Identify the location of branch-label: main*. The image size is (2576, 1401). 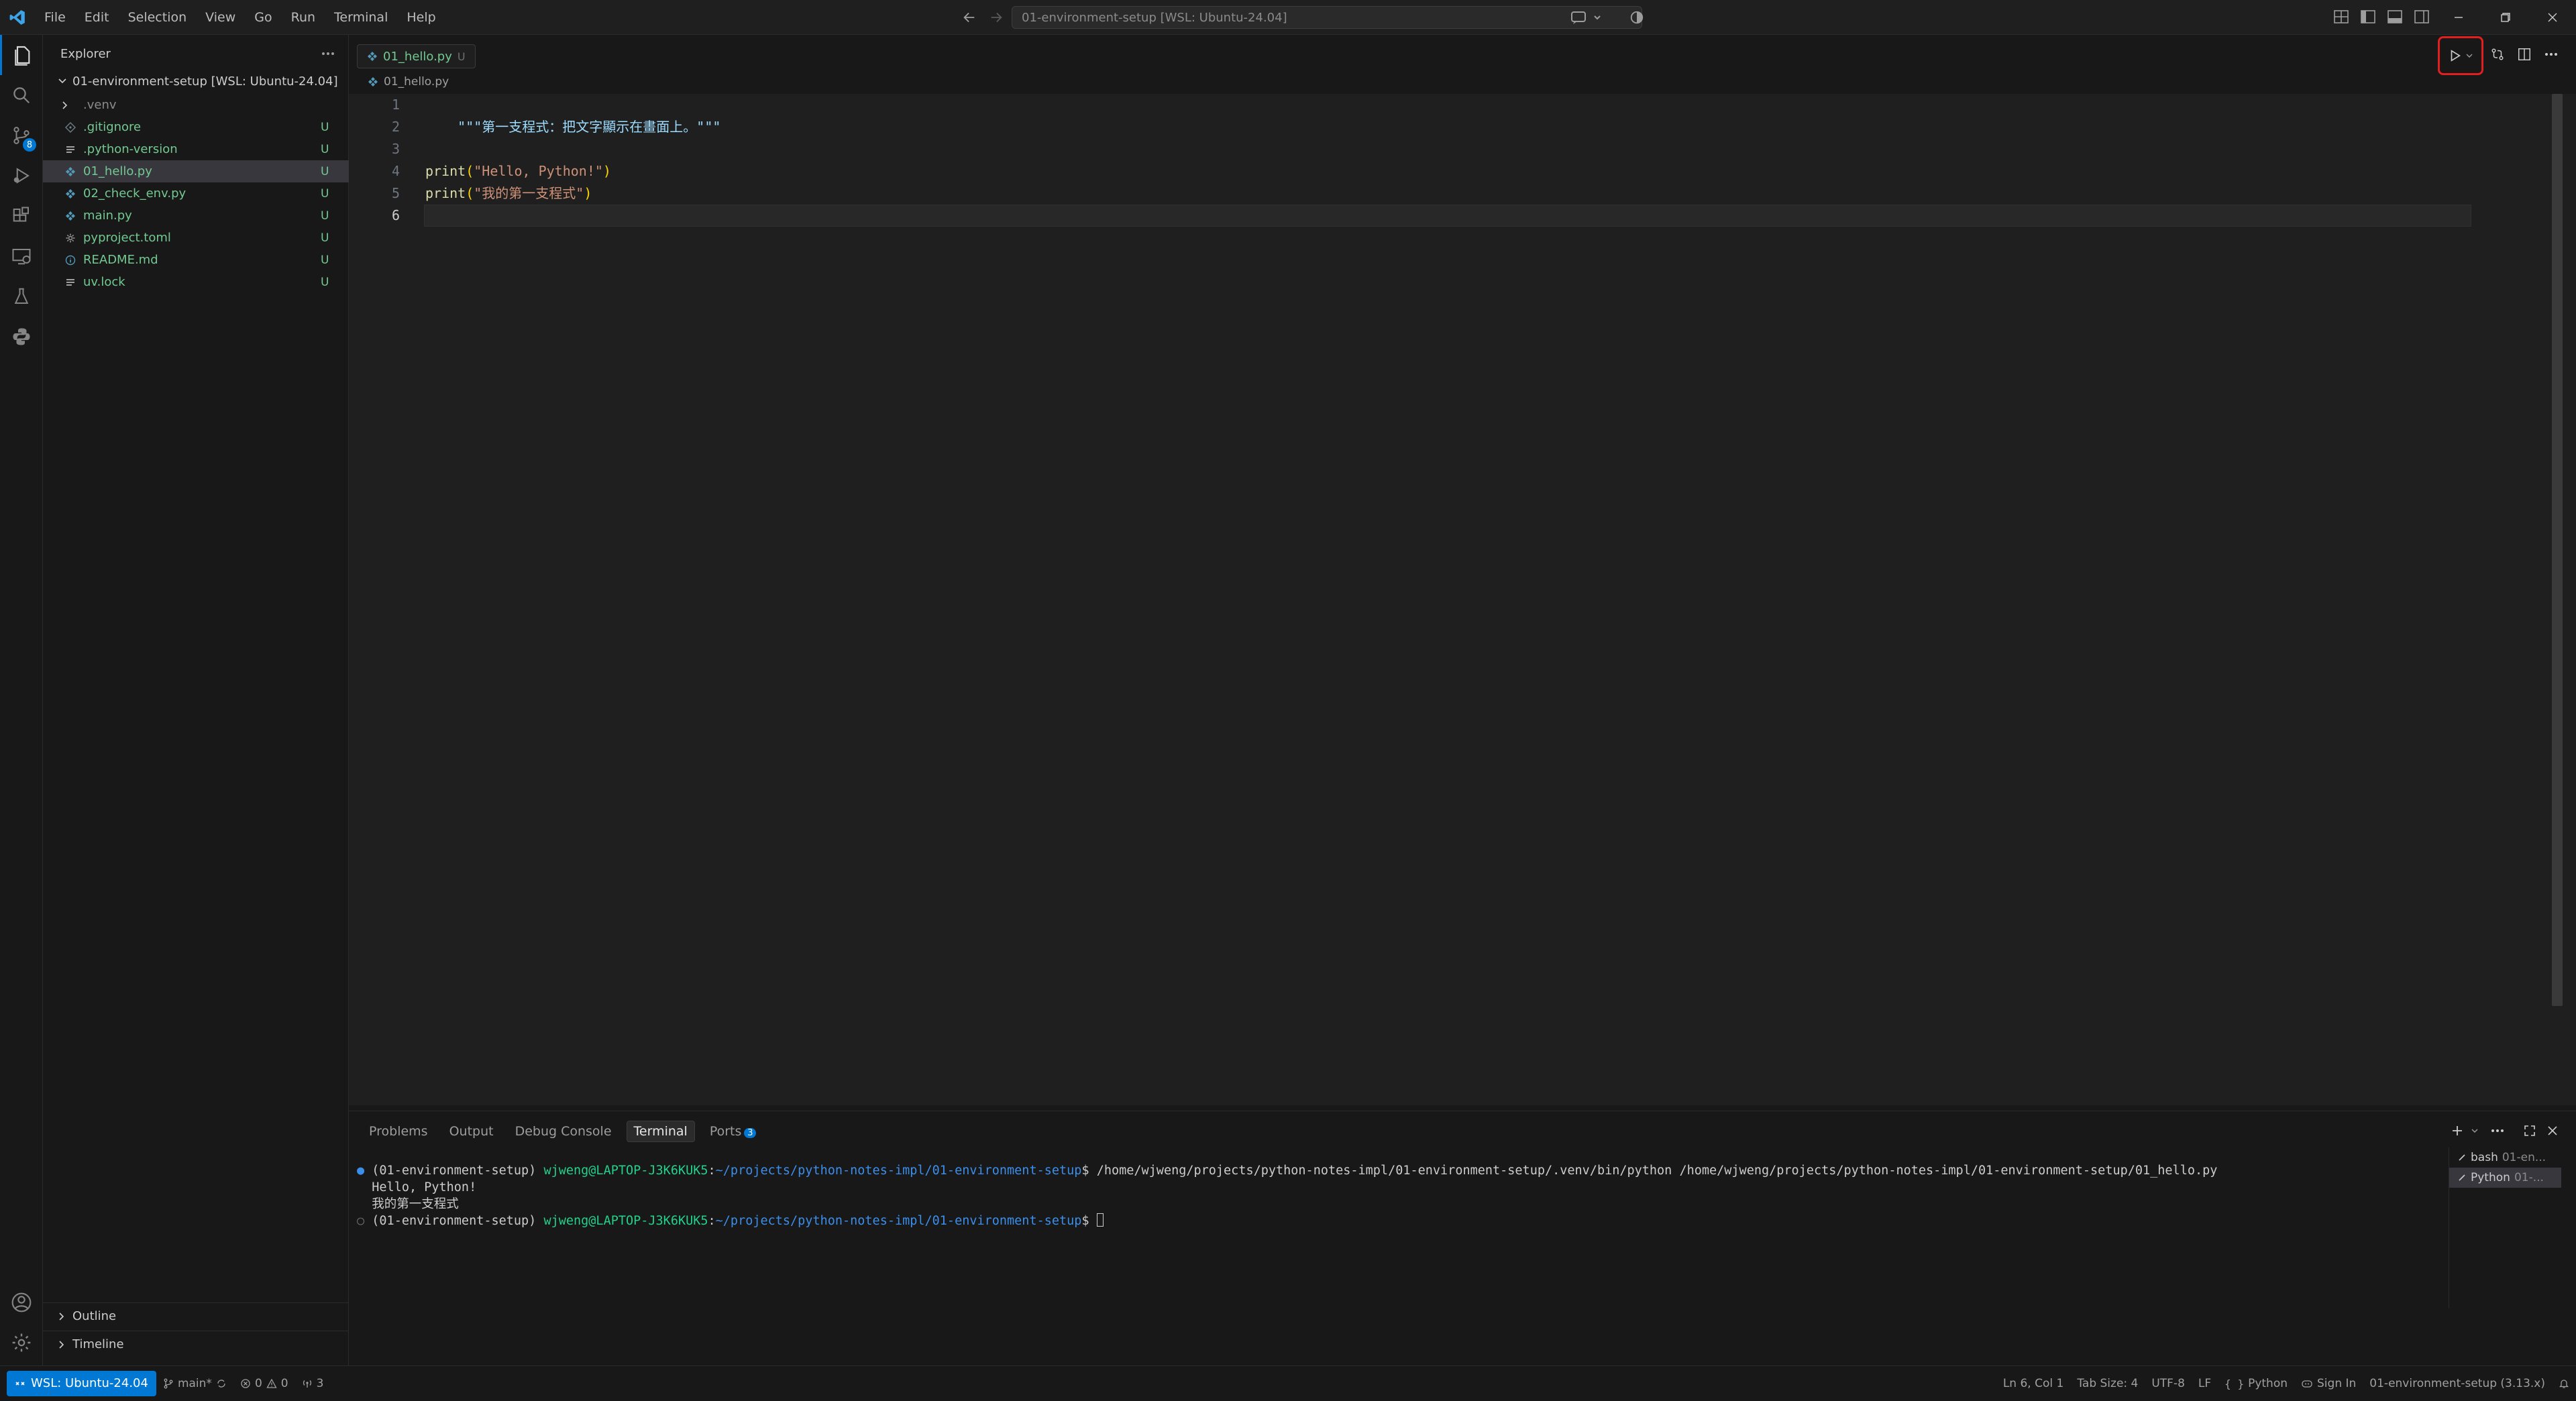
(194, 1383).